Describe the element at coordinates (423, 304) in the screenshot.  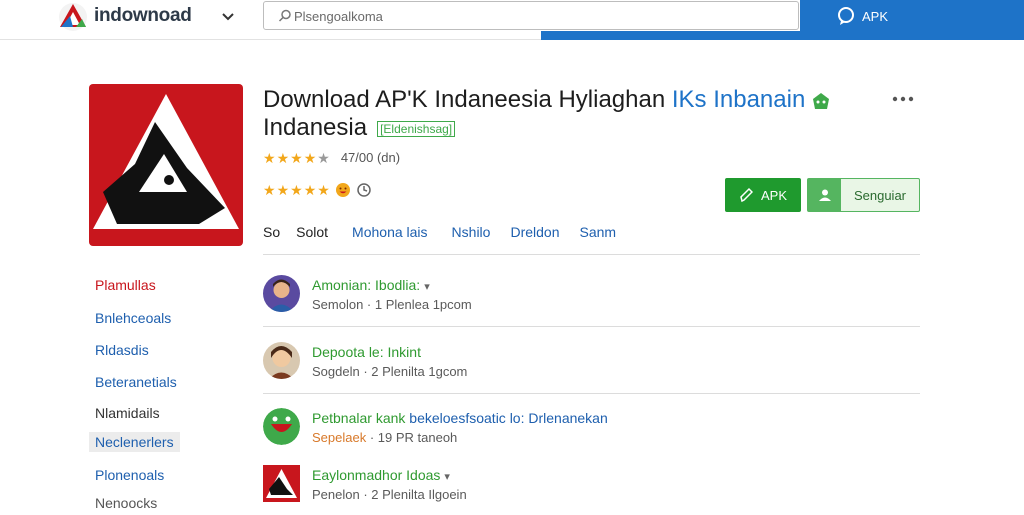
I see `meta-b: 1 Plenlea 1pcom` at that location.